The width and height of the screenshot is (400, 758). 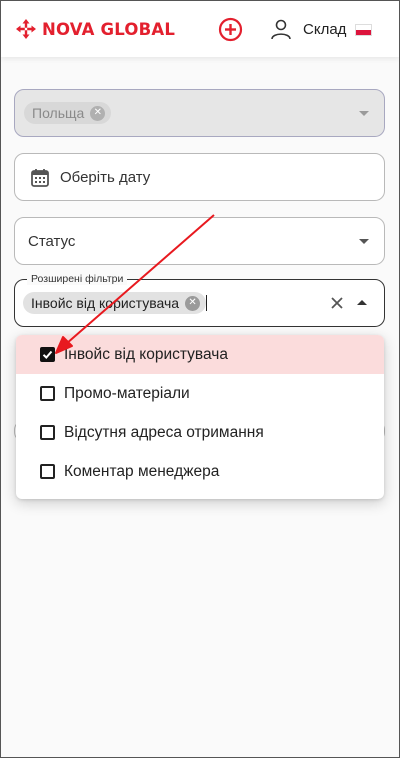 I want to click on nova-logo-icon, so click(x=26, y=29).